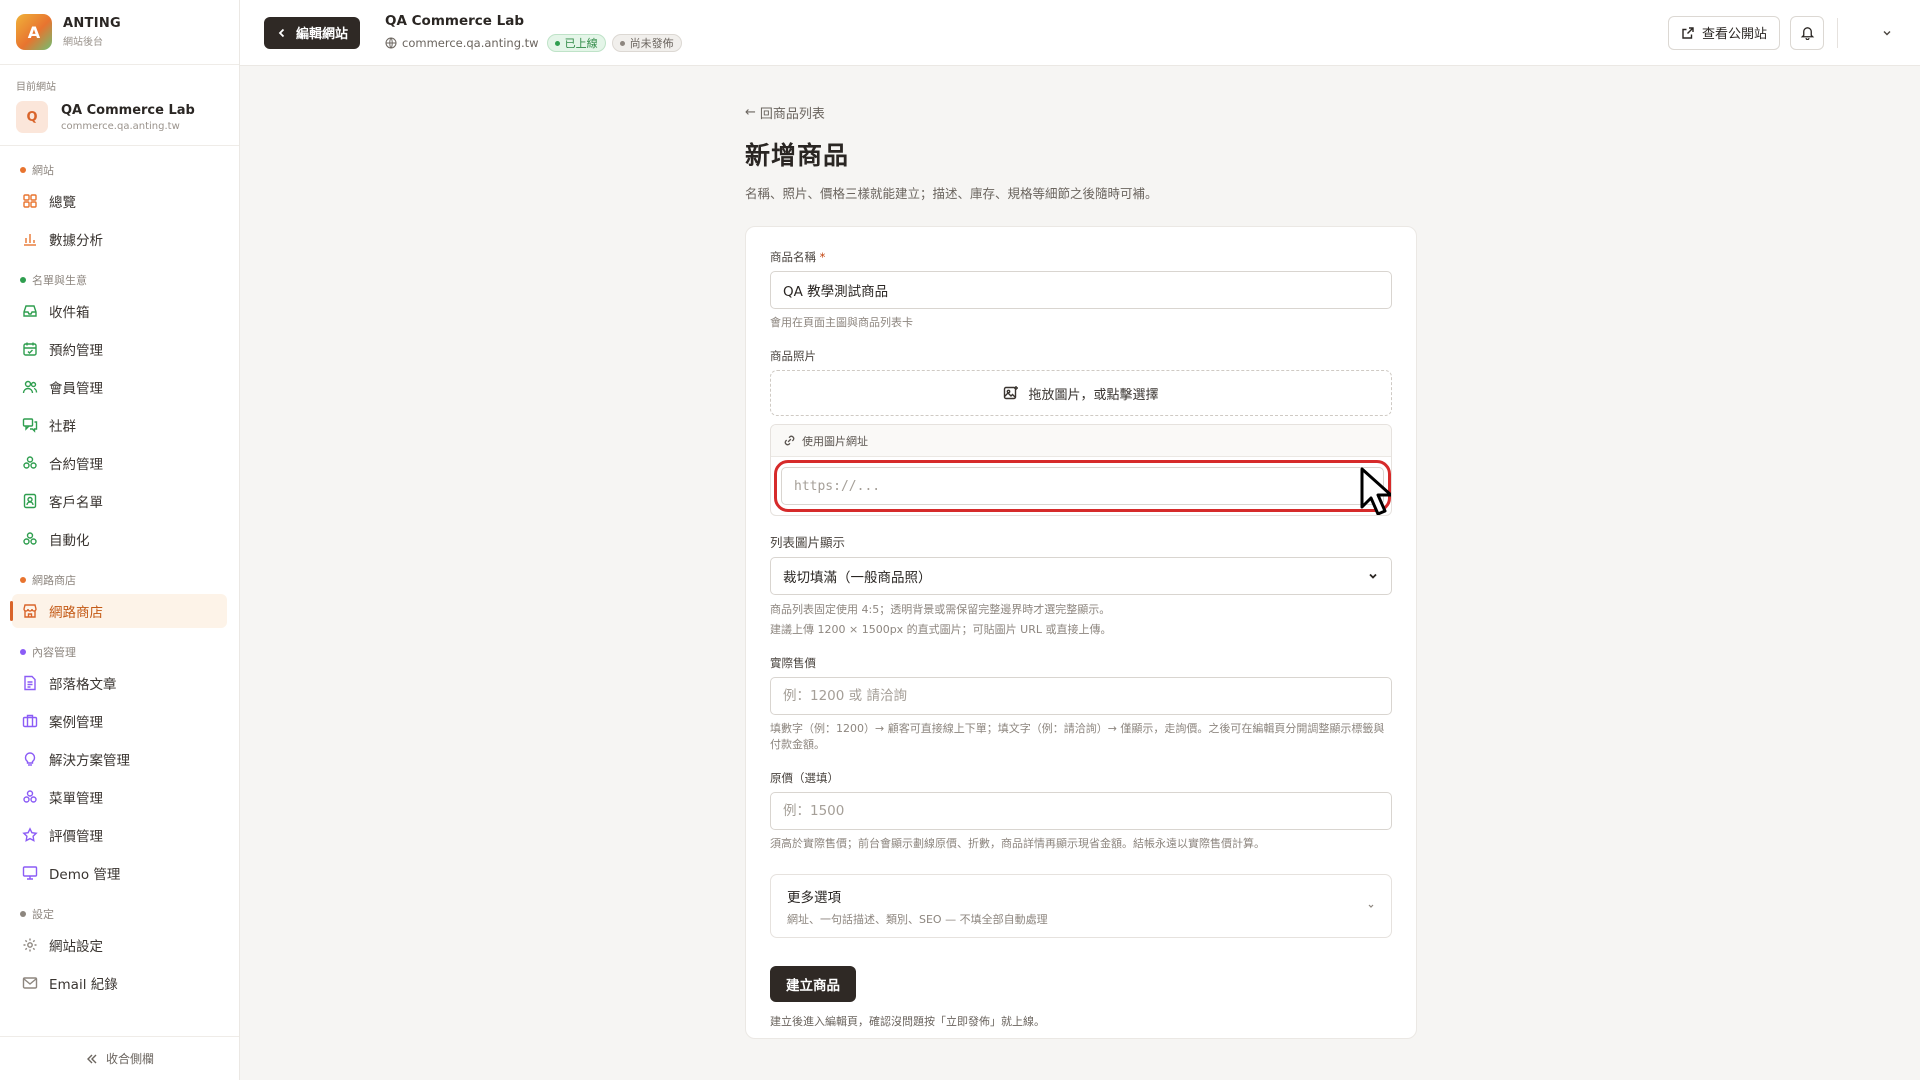 This screenshot has width=1920, height=1080. What do you see at coordinates (43, 914) in the screenshot?
I see `nav-group-label: 設定` at bounding box center [43, 914].